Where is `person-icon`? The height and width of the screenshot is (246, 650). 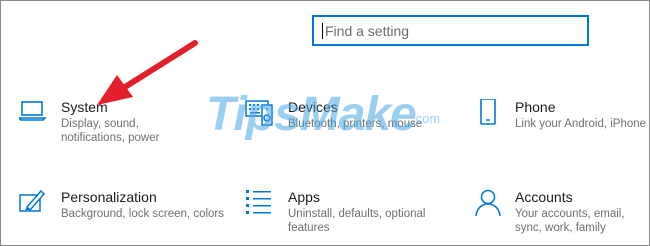 person-icon is located at coordinates (488, 203).